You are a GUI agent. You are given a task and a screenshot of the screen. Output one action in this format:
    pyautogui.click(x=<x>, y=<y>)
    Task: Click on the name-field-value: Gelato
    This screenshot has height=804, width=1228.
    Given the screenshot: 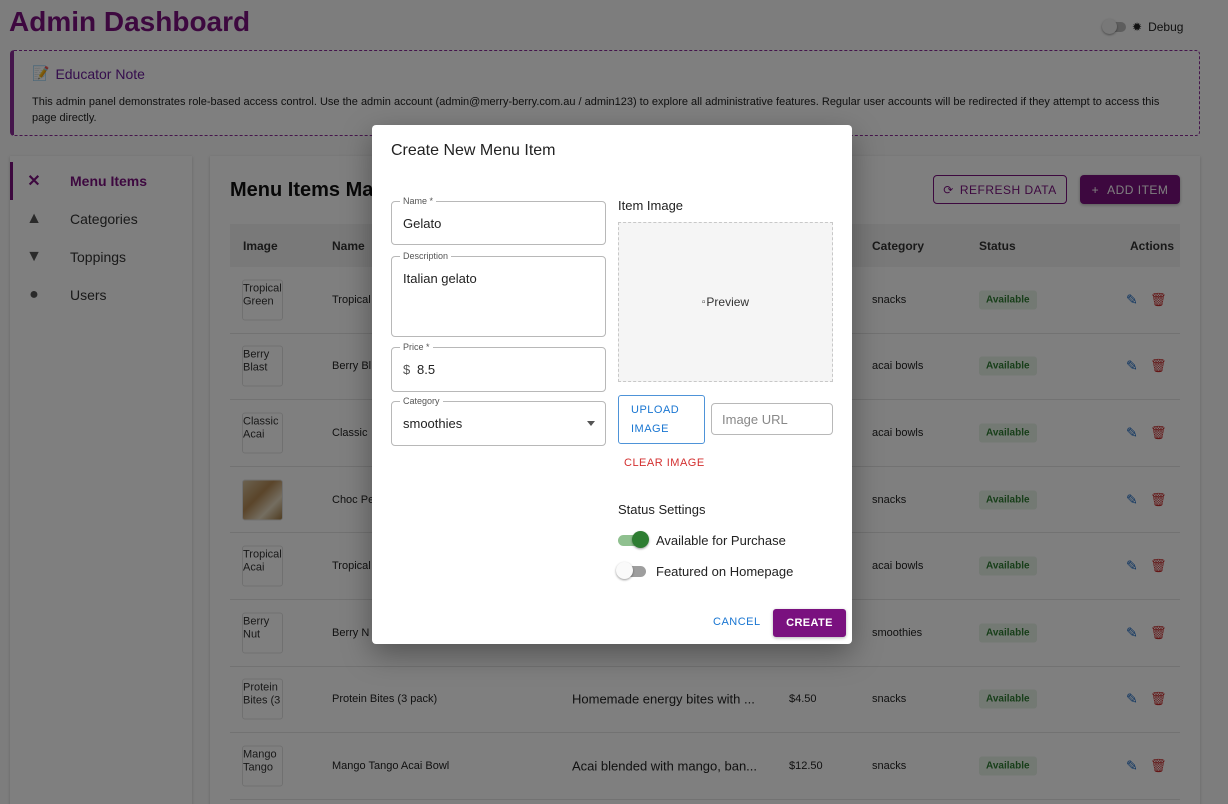 What is the action you would take?
    pyautogui.click(x=422, y=223)
    